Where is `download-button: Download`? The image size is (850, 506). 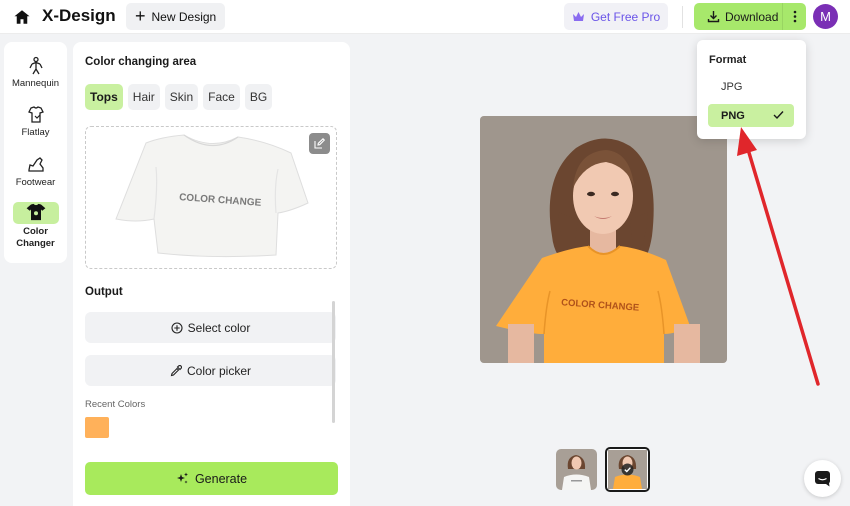
download-button: Download is located at coordinates (738, 16).